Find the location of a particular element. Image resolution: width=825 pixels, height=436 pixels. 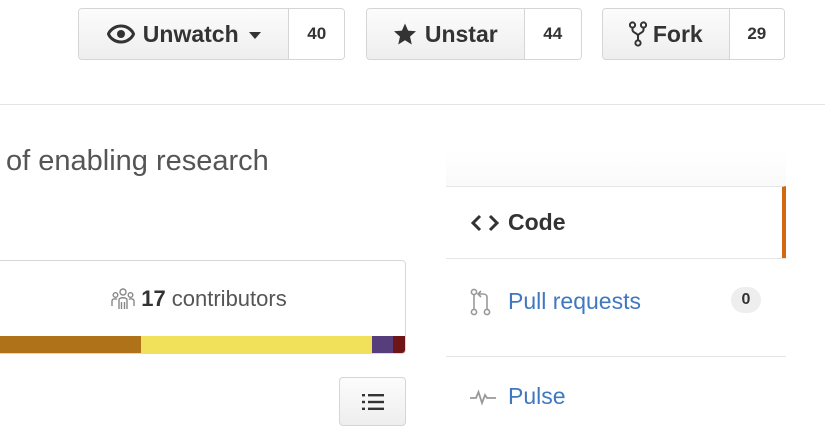

sidenav-item-label: Pull requests is located at coordinates (574, 301).